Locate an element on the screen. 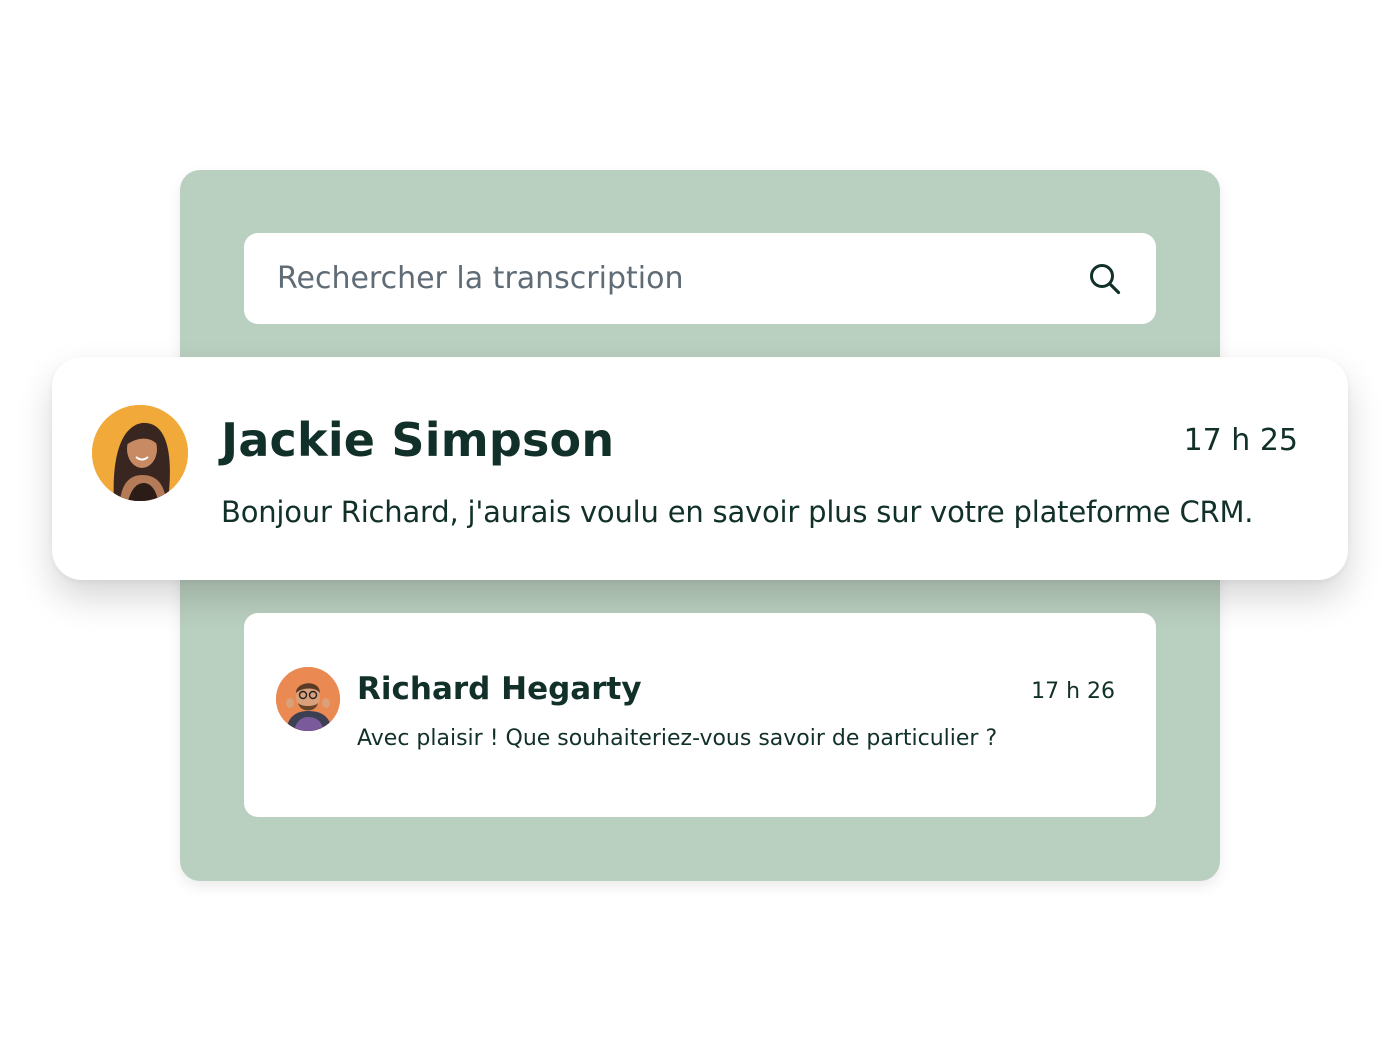 The width and height of the screenshot is (1400, 1050). message-time: 17 h 25 is located at coordinates (1240, 440).